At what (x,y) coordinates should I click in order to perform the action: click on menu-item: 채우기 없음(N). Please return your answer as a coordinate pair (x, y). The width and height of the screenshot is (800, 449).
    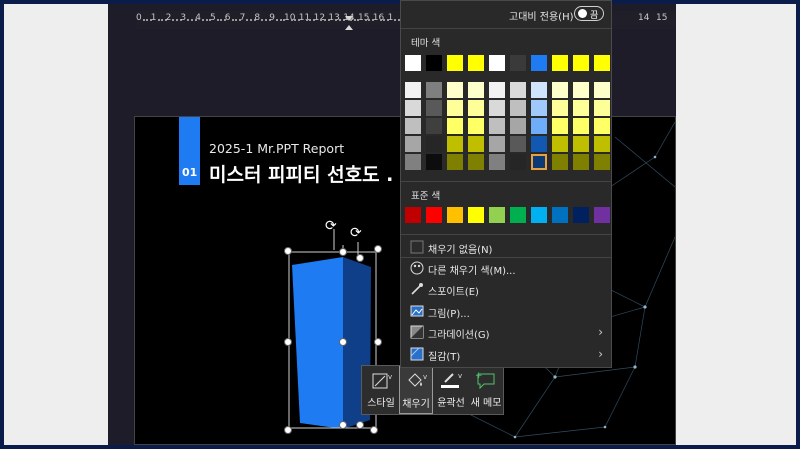
    Looking at the image, I should click on (506, 247).